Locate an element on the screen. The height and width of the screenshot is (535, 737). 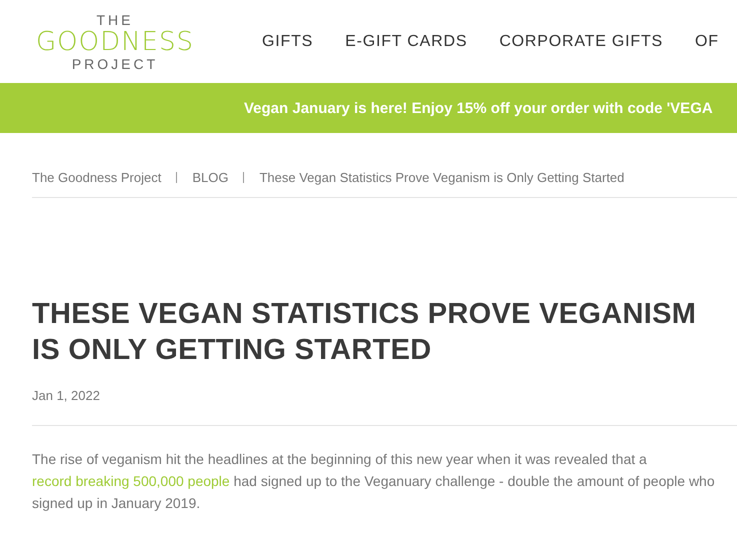
nav-link: OF is located at coordinates (707, 41).